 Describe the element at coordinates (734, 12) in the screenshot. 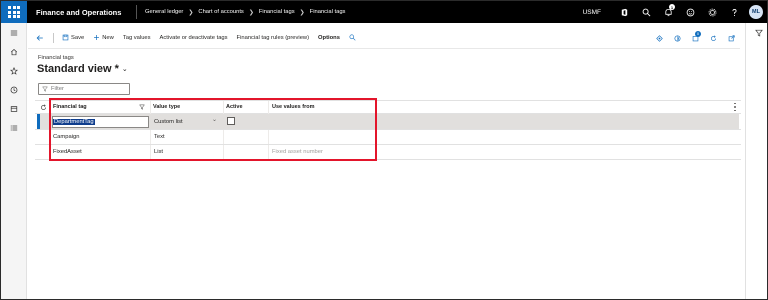

I see `help-icon` at that location.